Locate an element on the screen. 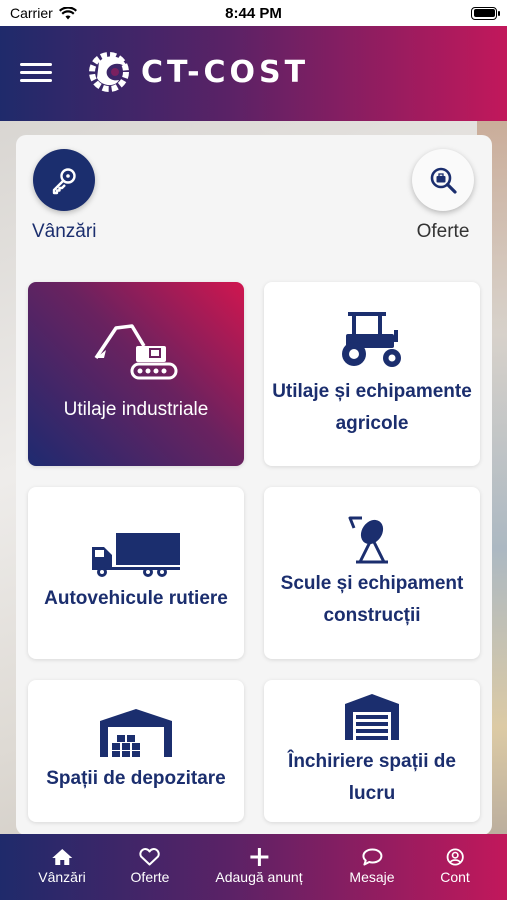 The height and width of the screenshot is (900, 507). excavator-icon is located at coordinates (136, 352).